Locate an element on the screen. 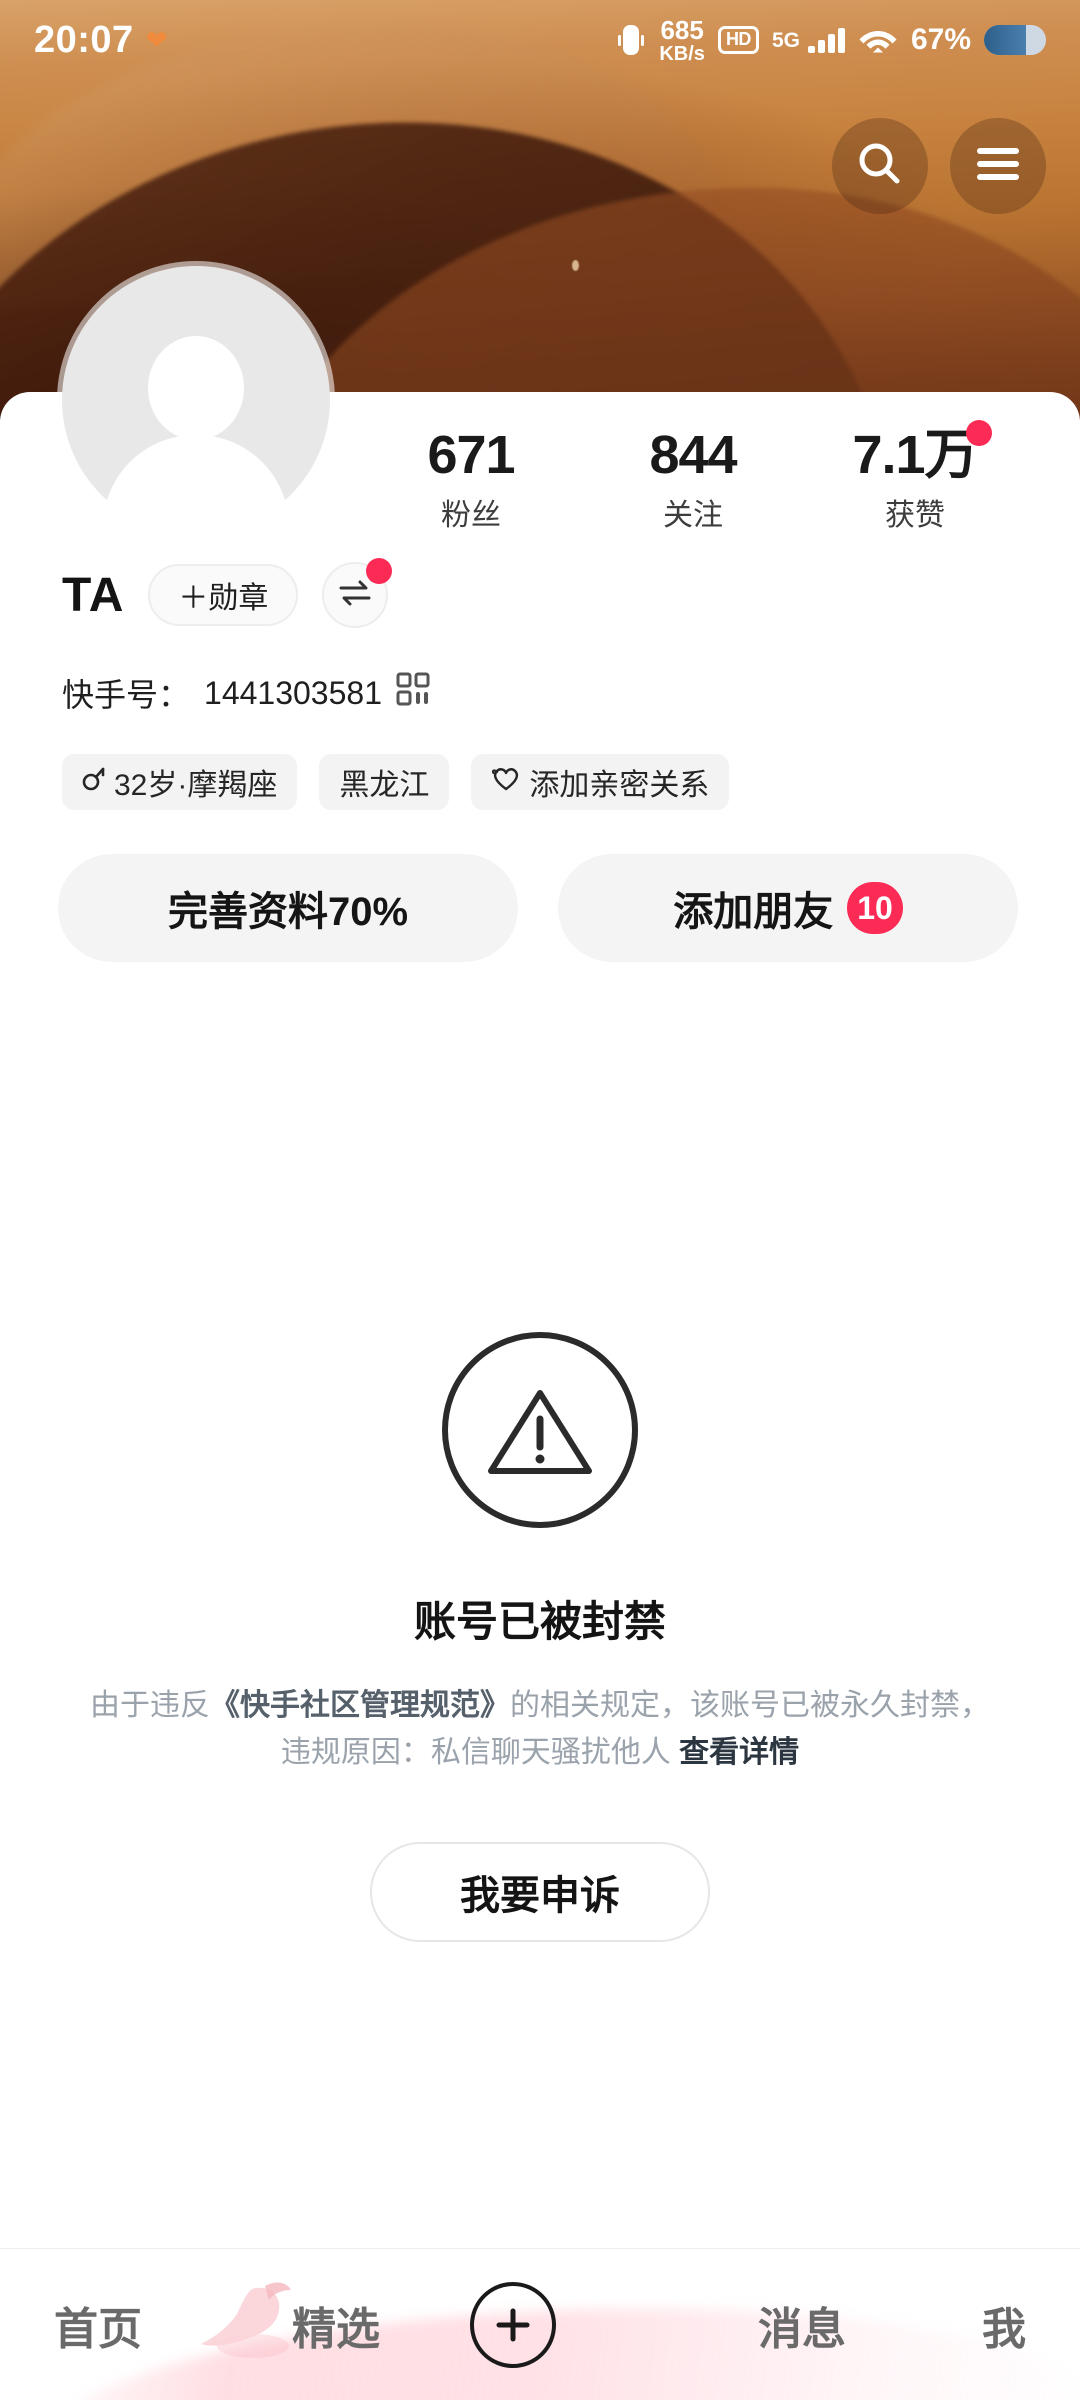 The width and height of the screenshot is (1080, 2400). battery-icon is located at coordinates (1015, 40).